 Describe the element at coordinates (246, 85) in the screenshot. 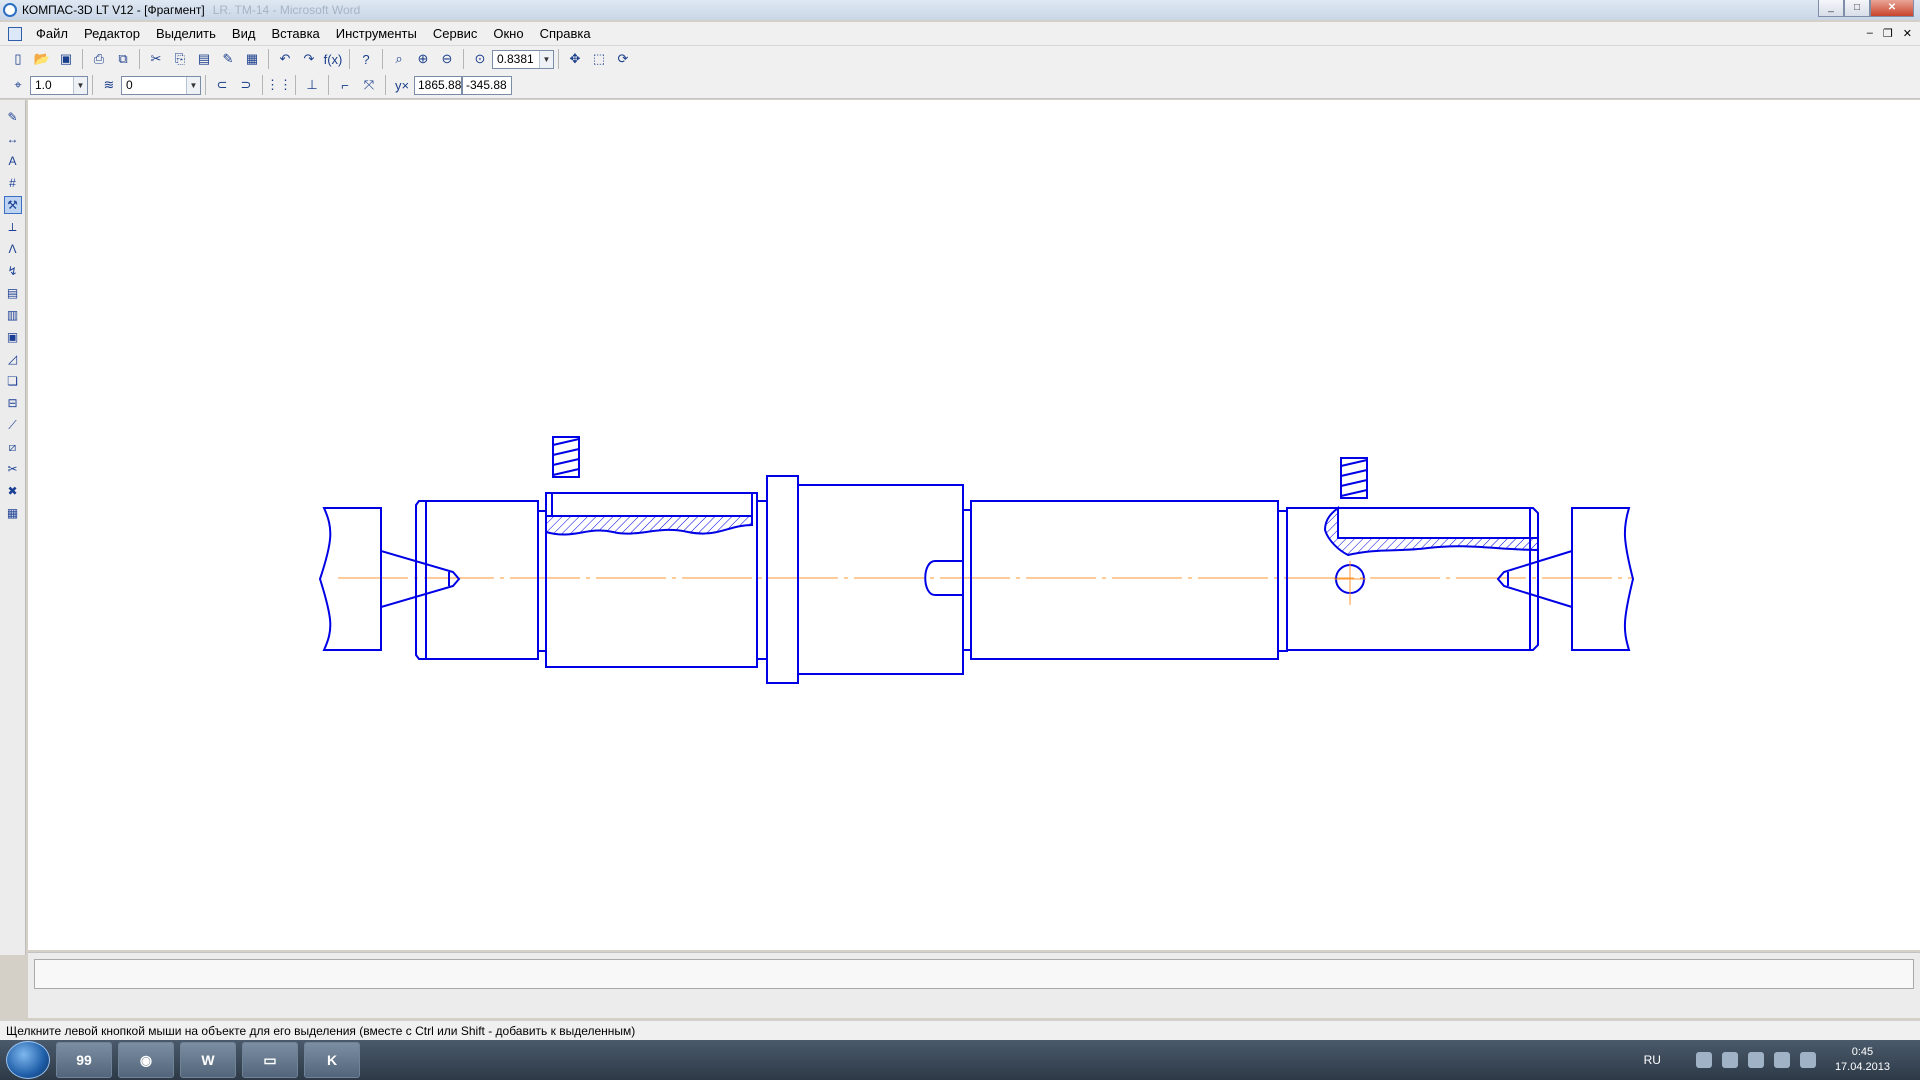

I see `local-snap-icon: ⊃` at that location.